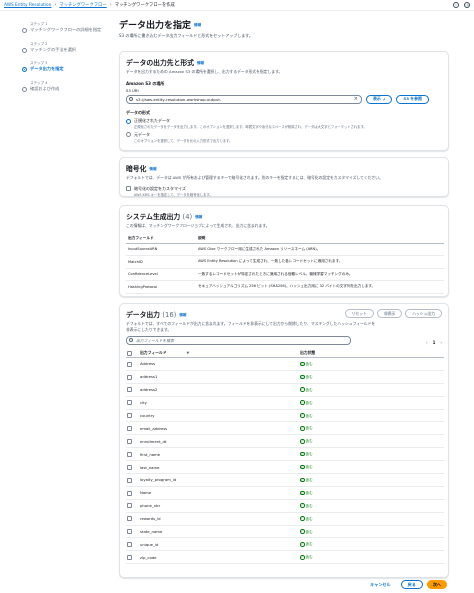  Describe the element at coordinates (412, 99) in the screenshot. I see `browse-s3-button: S3 を参照` at that location.